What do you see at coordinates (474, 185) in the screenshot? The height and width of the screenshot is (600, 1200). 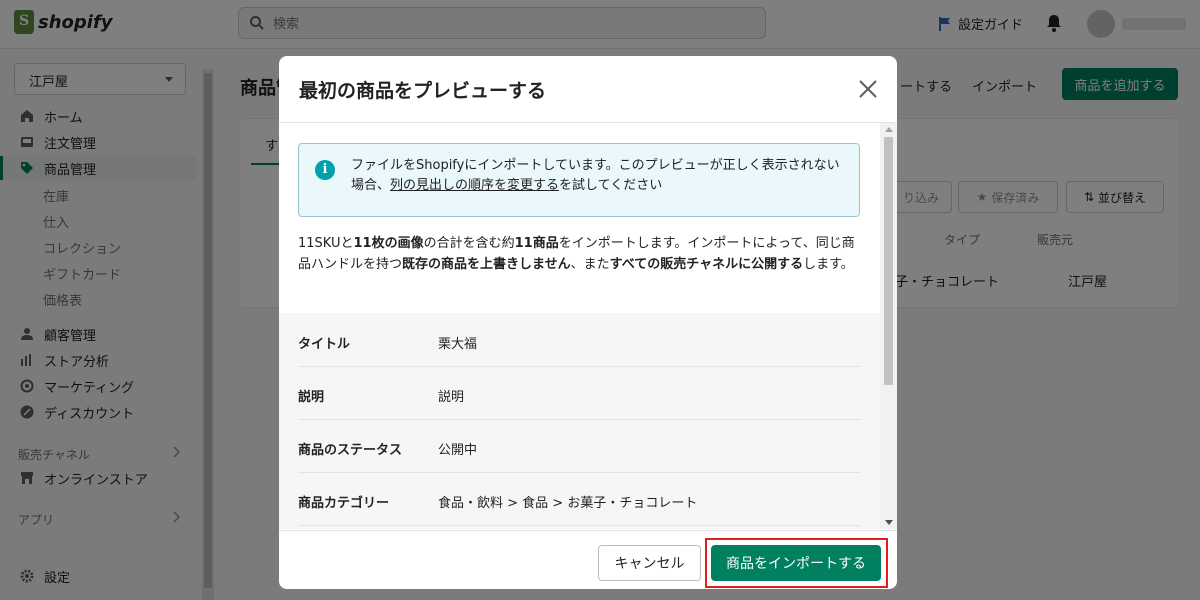 I see `reorder-headers-link: 列の見出しの順序を変更する` at bounding box center [474, 185].